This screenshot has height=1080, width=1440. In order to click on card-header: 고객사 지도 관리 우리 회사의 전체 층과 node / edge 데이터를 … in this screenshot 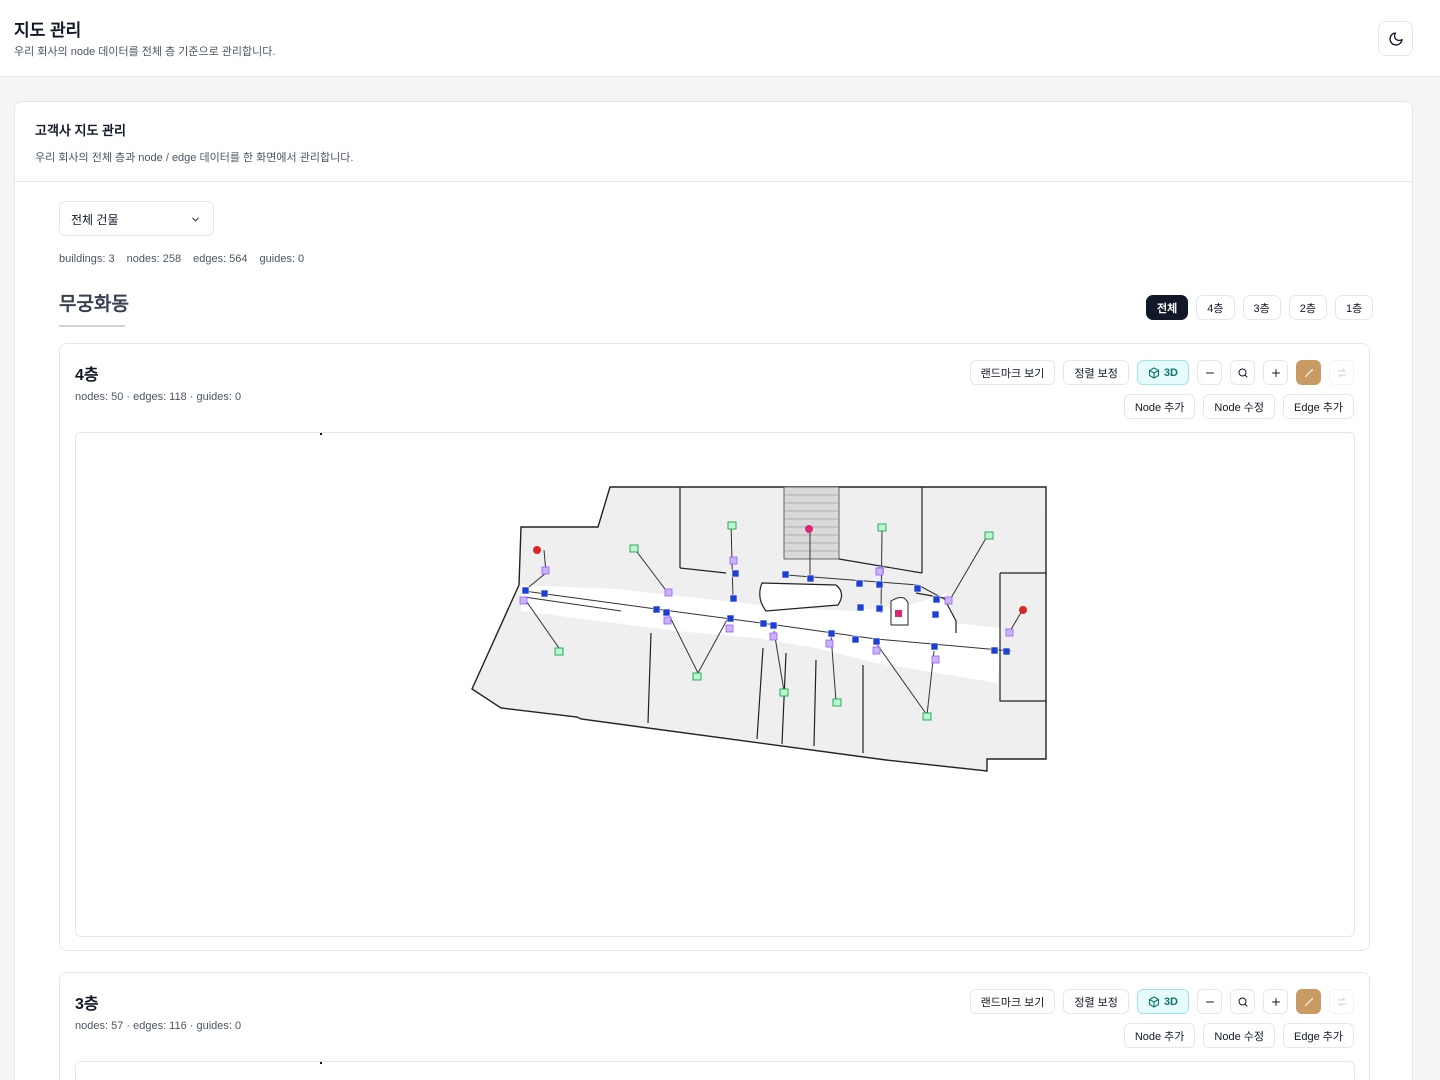, I will do `click(713, 142)`.